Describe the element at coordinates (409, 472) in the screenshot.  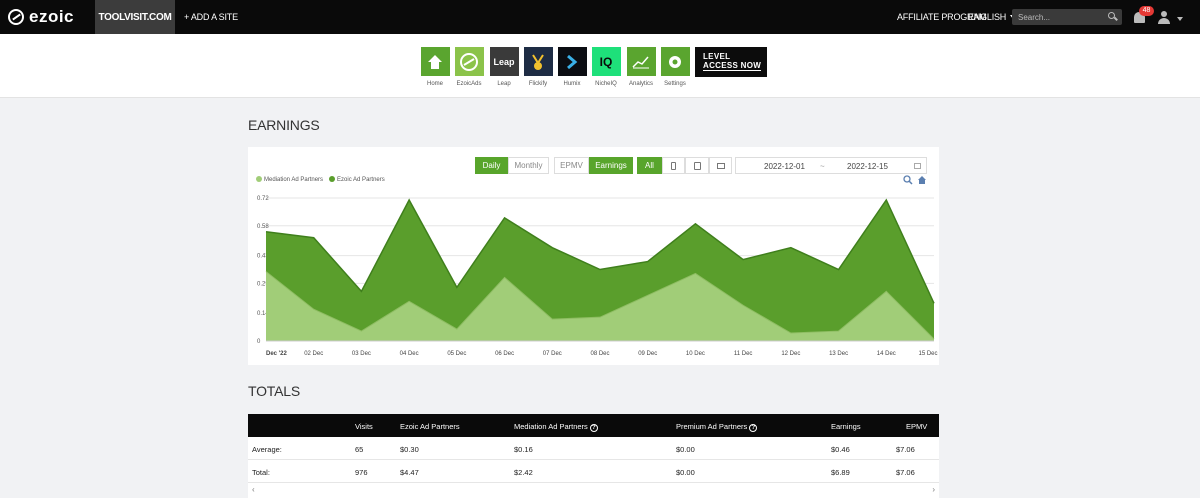
I see `ezoic-cell: $4.47` at that location.